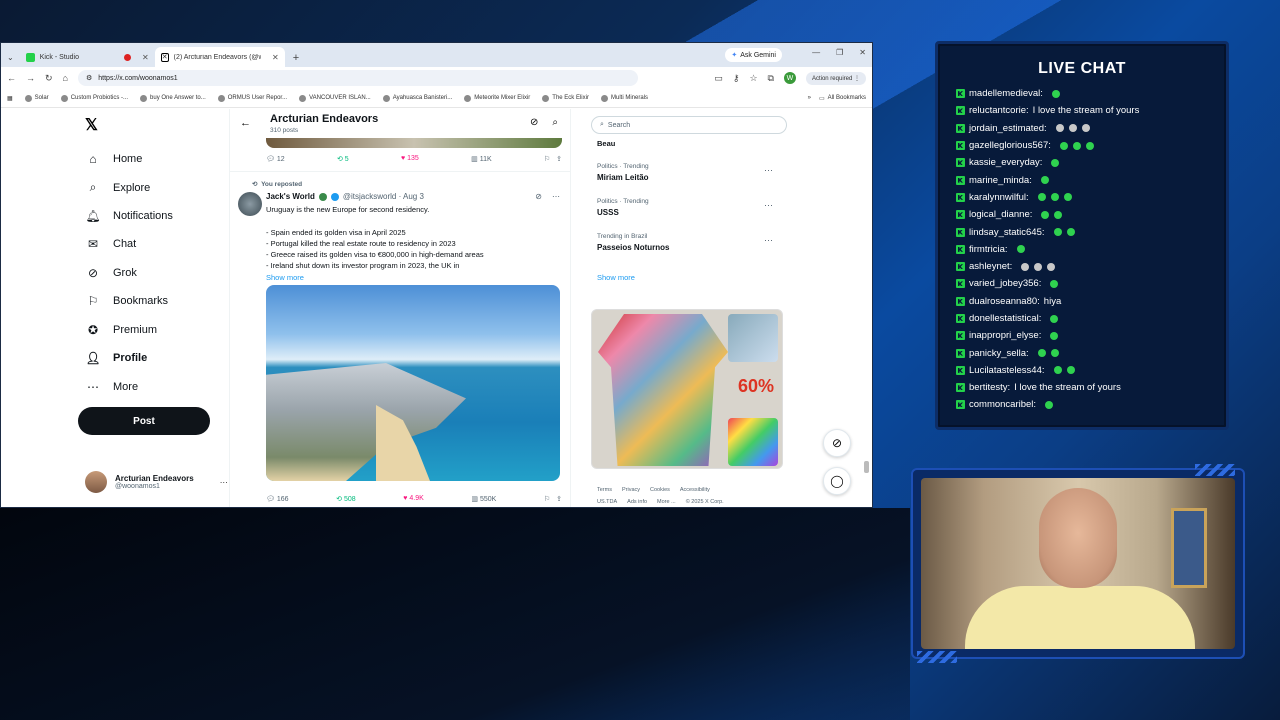 This screenshot has width=1280, height=720. What do you see at coordinates (111, 273) in the screenshot?
I see `nav-item-grok: ⊘ Grok` at bounding box center [111, 273].